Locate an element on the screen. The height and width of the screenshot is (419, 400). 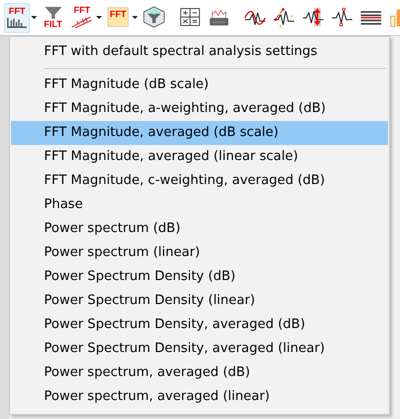
menu-item: Power spectrum (linear) is located at coordinates (199, 253).